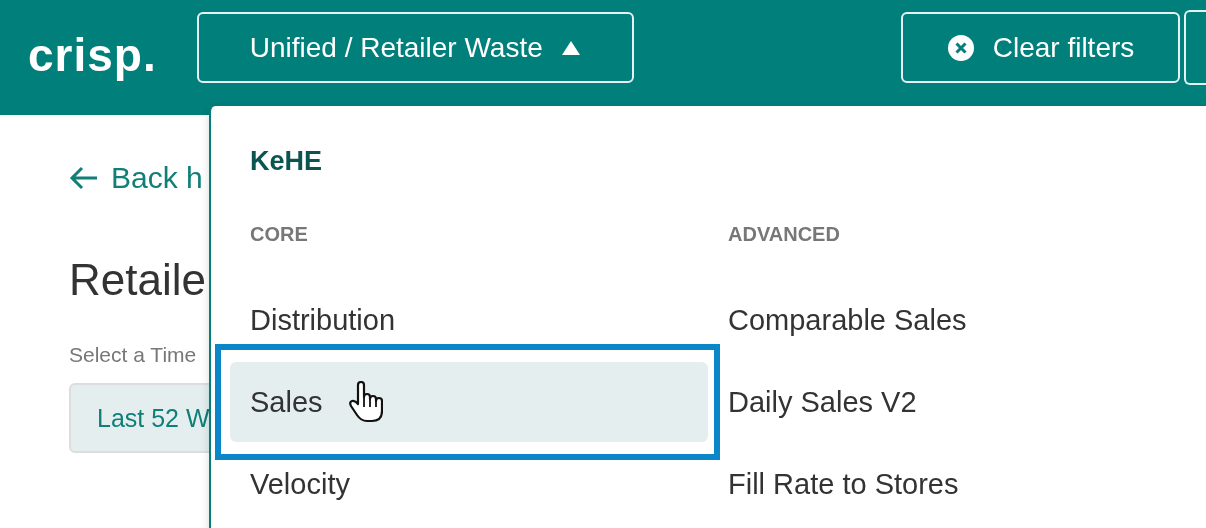 The image size is (1206, 528). I want to click on hand-cursor-icon, so click(365, 402).